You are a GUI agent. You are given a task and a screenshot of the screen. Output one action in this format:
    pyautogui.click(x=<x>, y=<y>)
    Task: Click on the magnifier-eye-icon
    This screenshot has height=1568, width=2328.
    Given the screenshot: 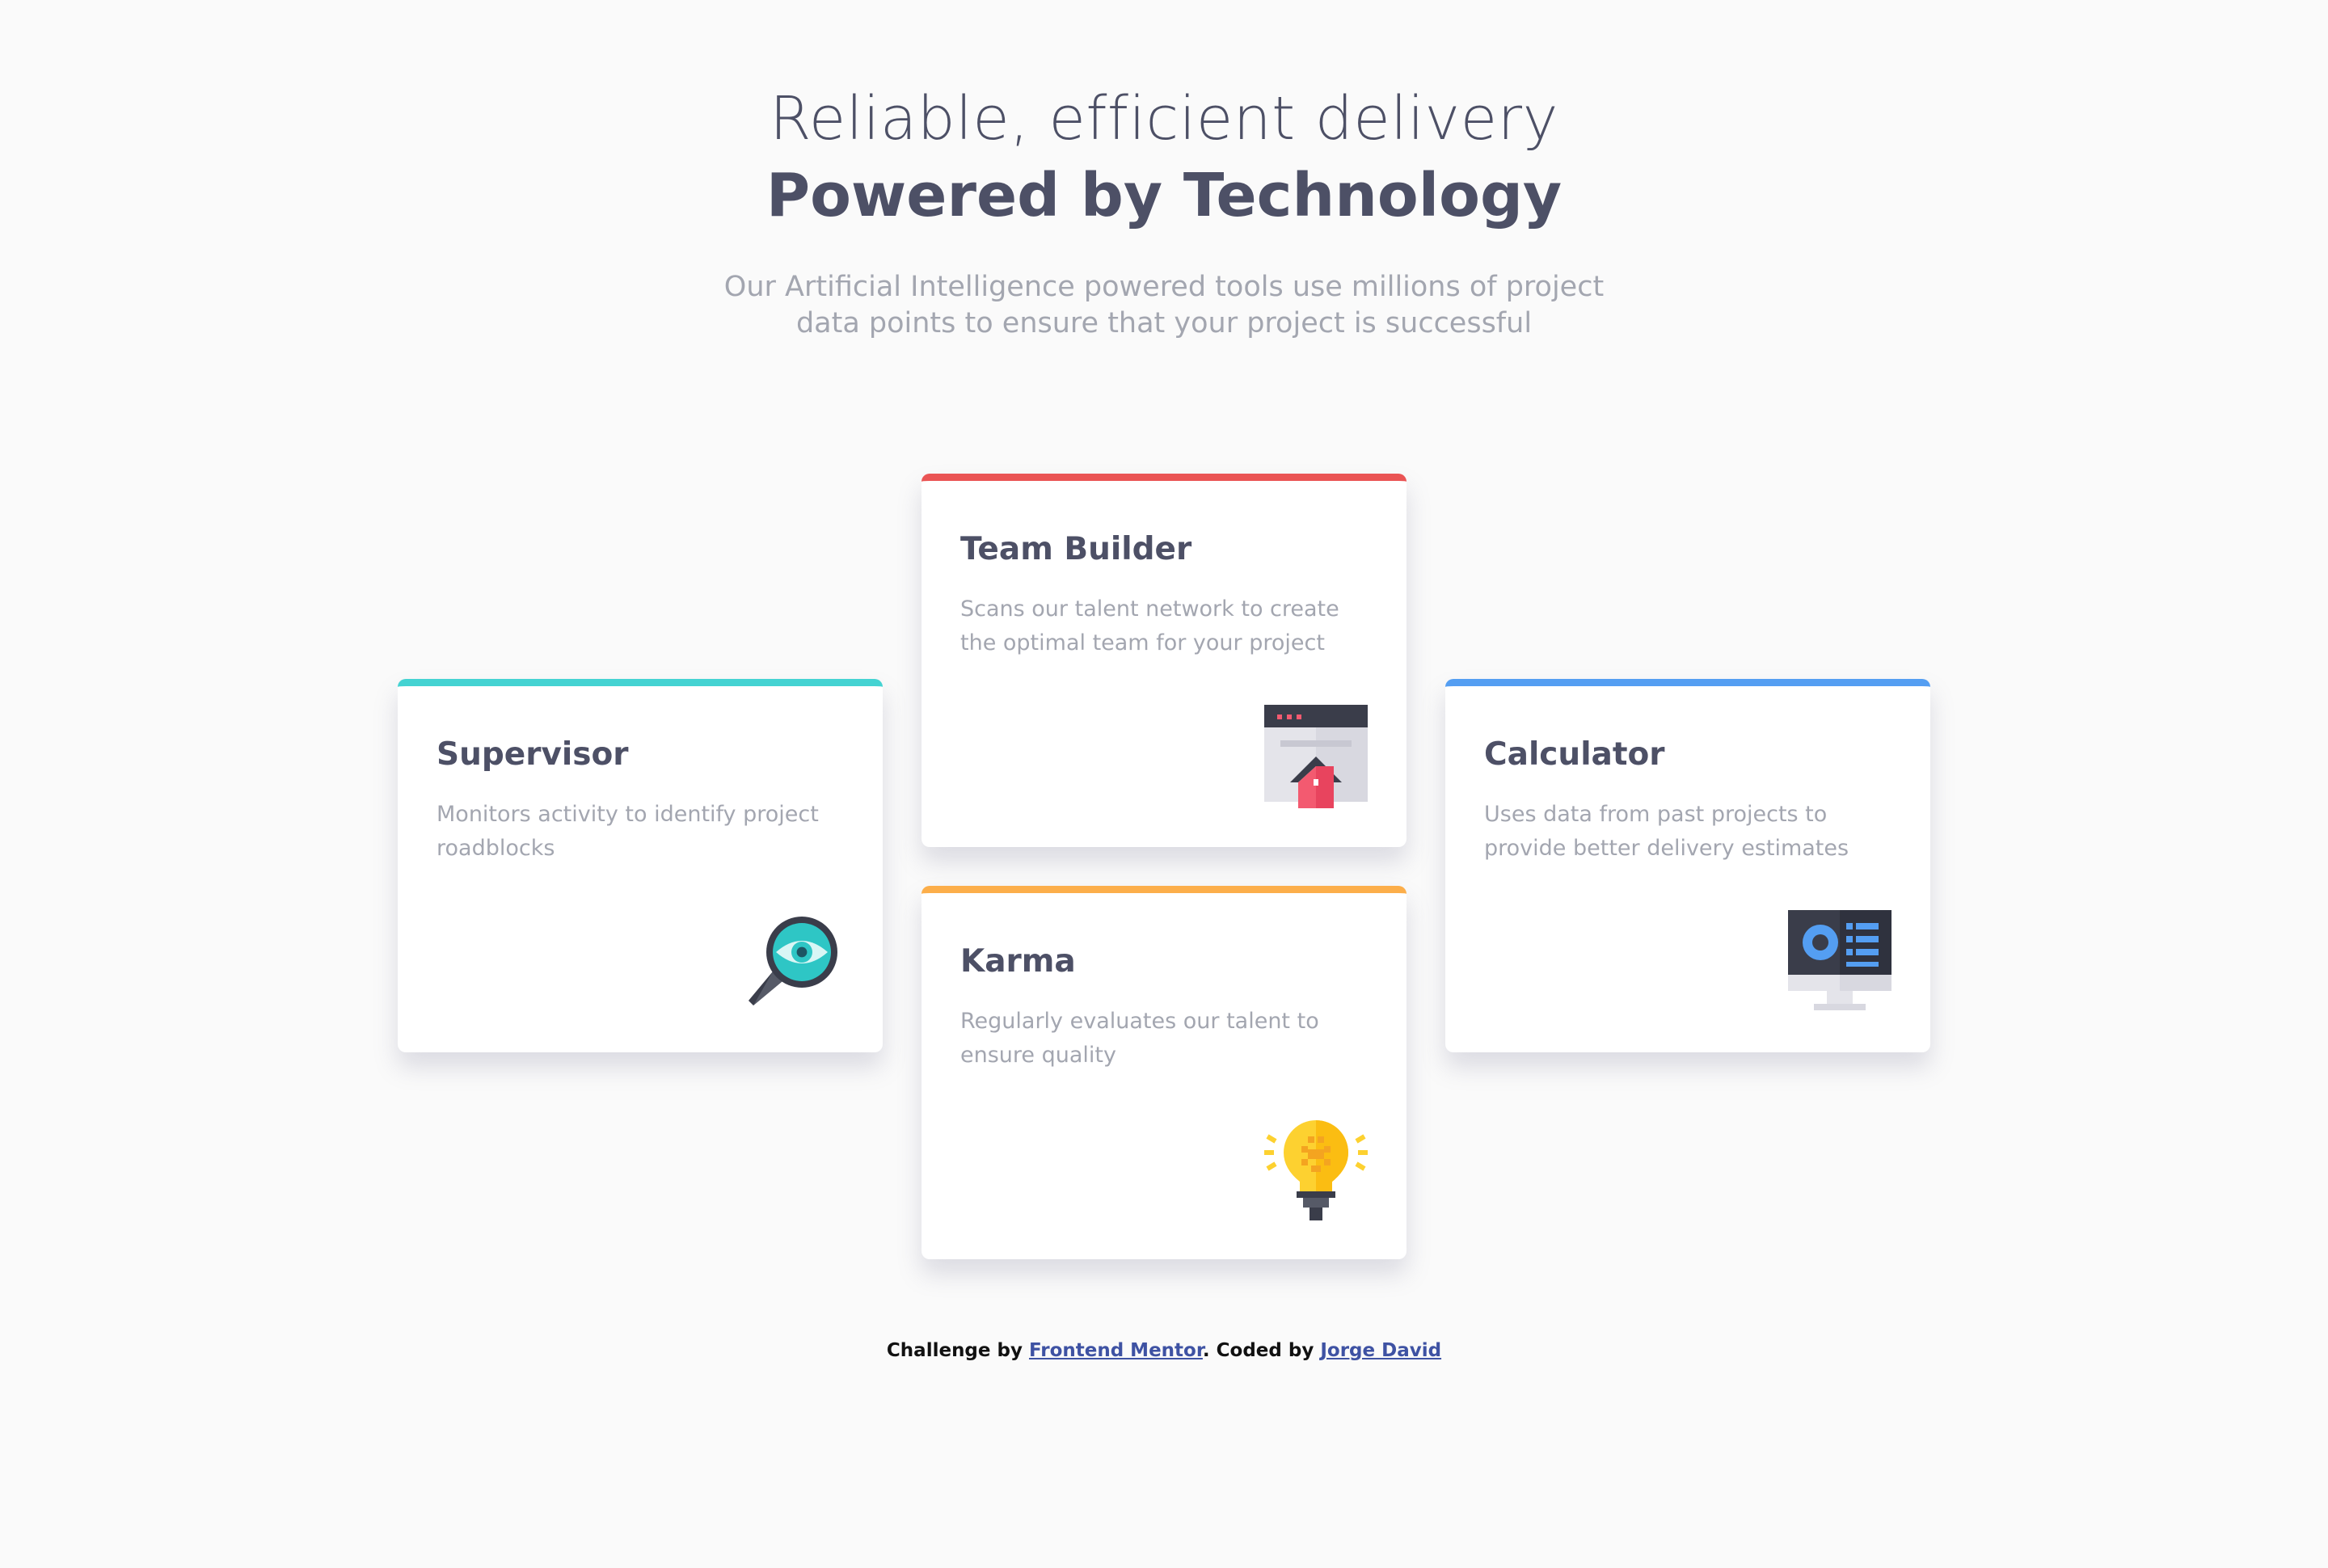 What is the action you would take?
    pyautogui.click(x=792, y=962)
    